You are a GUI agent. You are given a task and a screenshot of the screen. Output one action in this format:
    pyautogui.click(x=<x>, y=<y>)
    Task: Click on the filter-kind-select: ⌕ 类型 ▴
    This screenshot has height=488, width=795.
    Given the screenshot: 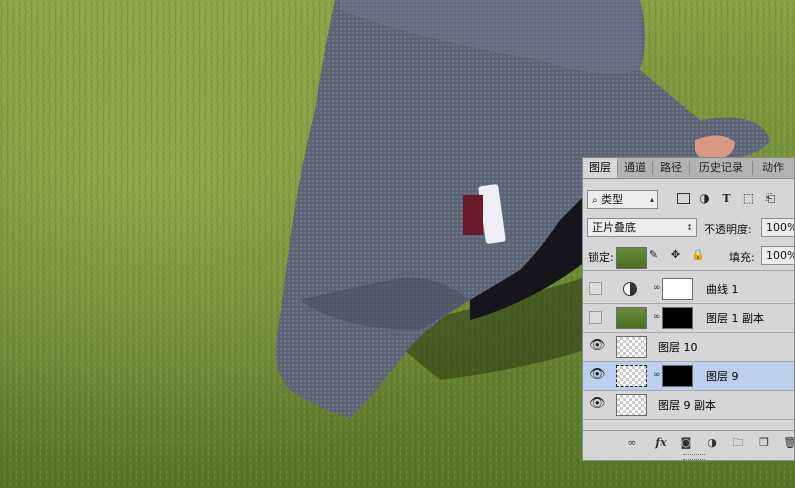 What is the action you would take?
    pyautogui.click(x=622, y=199)
    